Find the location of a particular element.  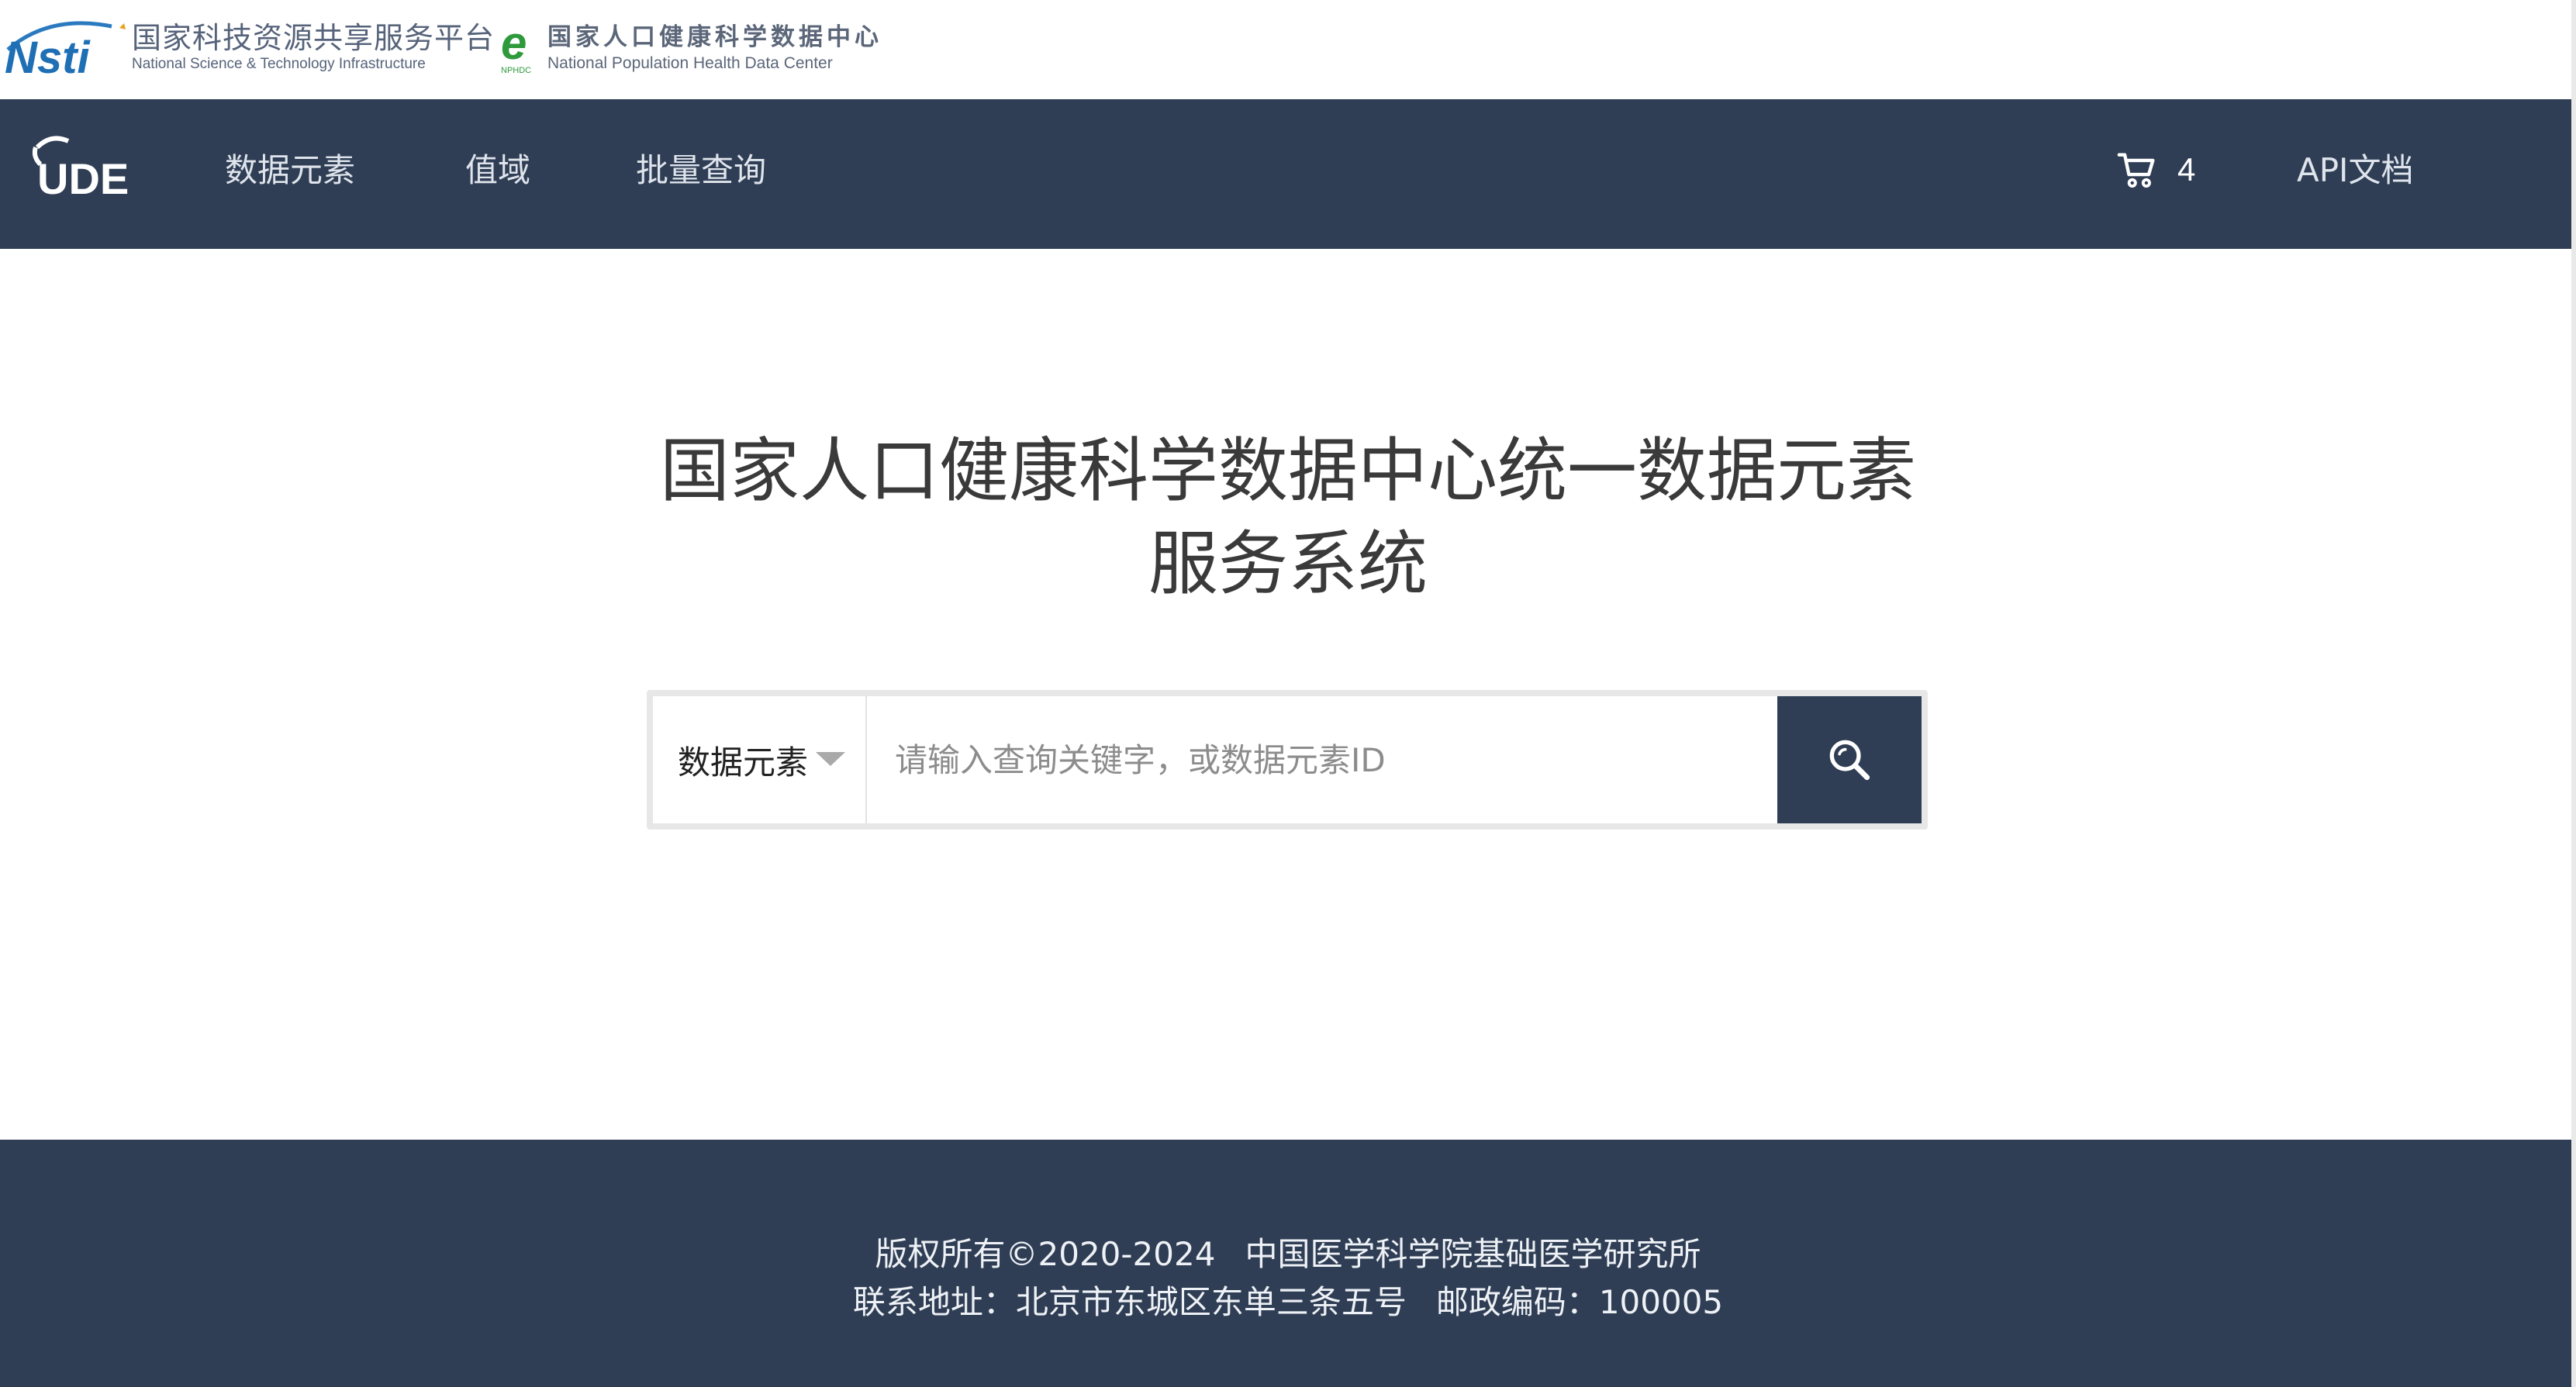

search-type-select: 数据元素 is located at coordinates (760, 759).